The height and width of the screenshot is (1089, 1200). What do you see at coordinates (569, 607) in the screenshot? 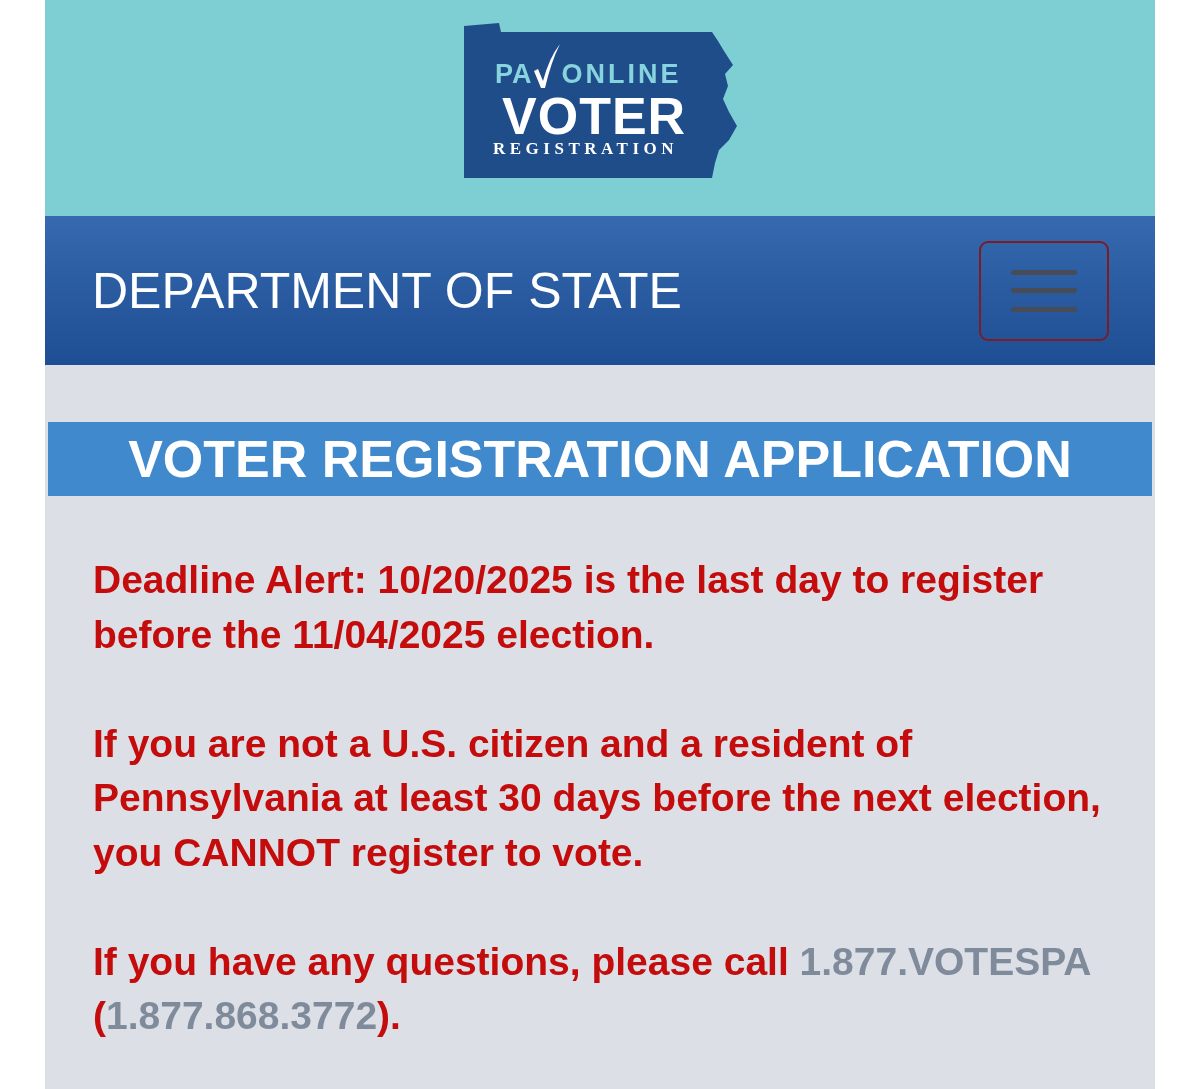
I see `notice-paragraph: Deadline Alert: 10/20/2025 is the last day to register before the 11/04/2025 election.` at bounding box center [569, 607].